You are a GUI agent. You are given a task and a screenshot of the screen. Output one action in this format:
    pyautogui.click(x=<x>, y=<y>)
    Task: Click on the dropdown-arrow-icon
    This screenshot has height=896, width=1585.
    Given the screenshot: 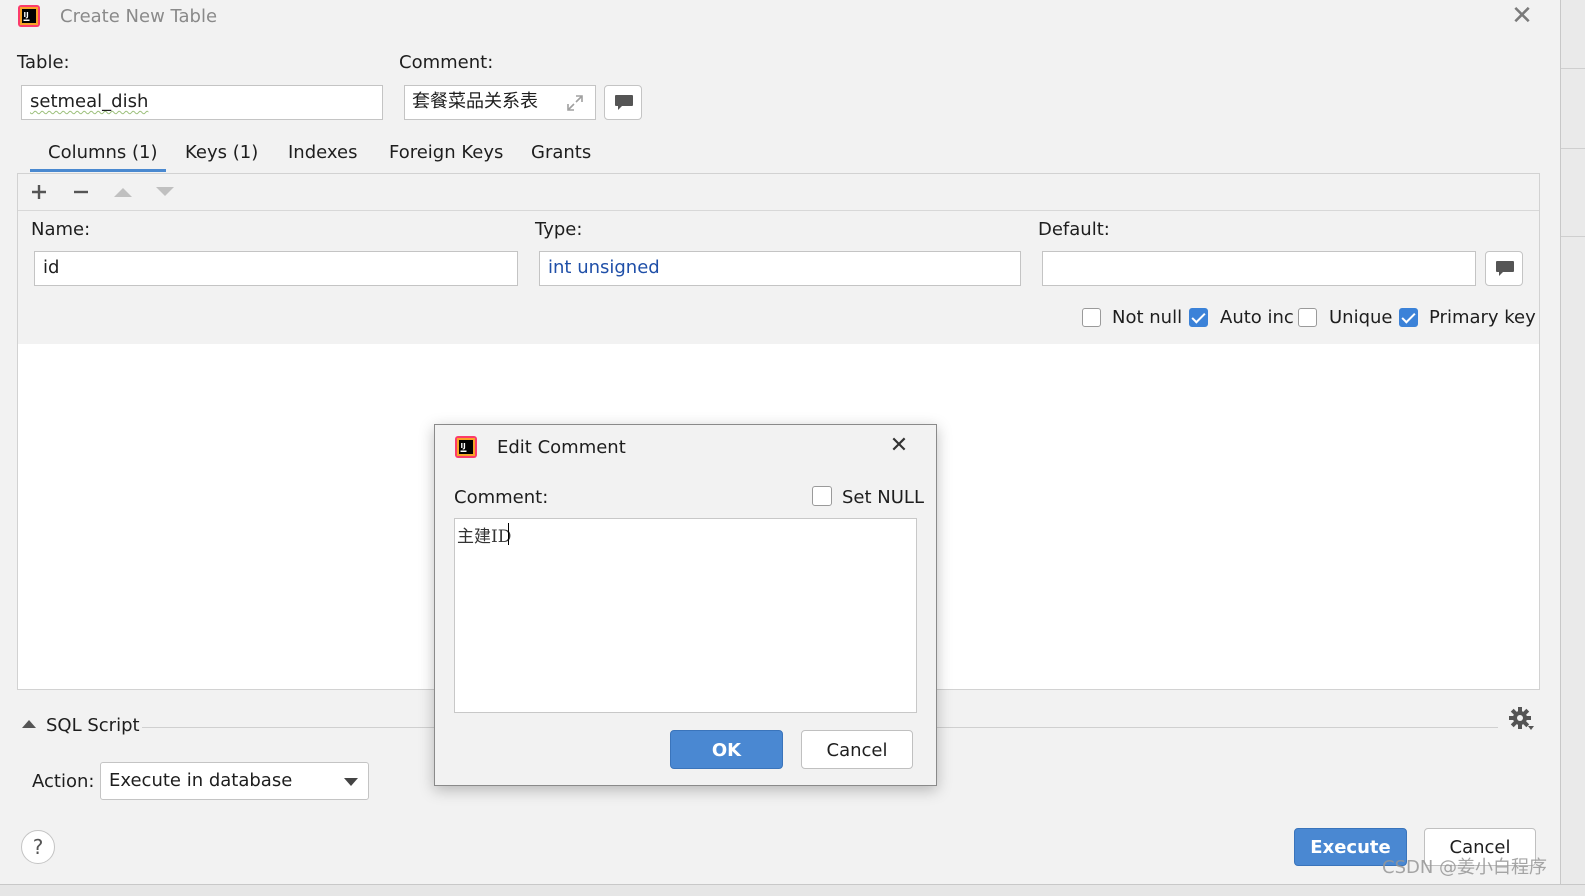 What is the action you would take?
    pyautogui.click(x=351, y=782)
    